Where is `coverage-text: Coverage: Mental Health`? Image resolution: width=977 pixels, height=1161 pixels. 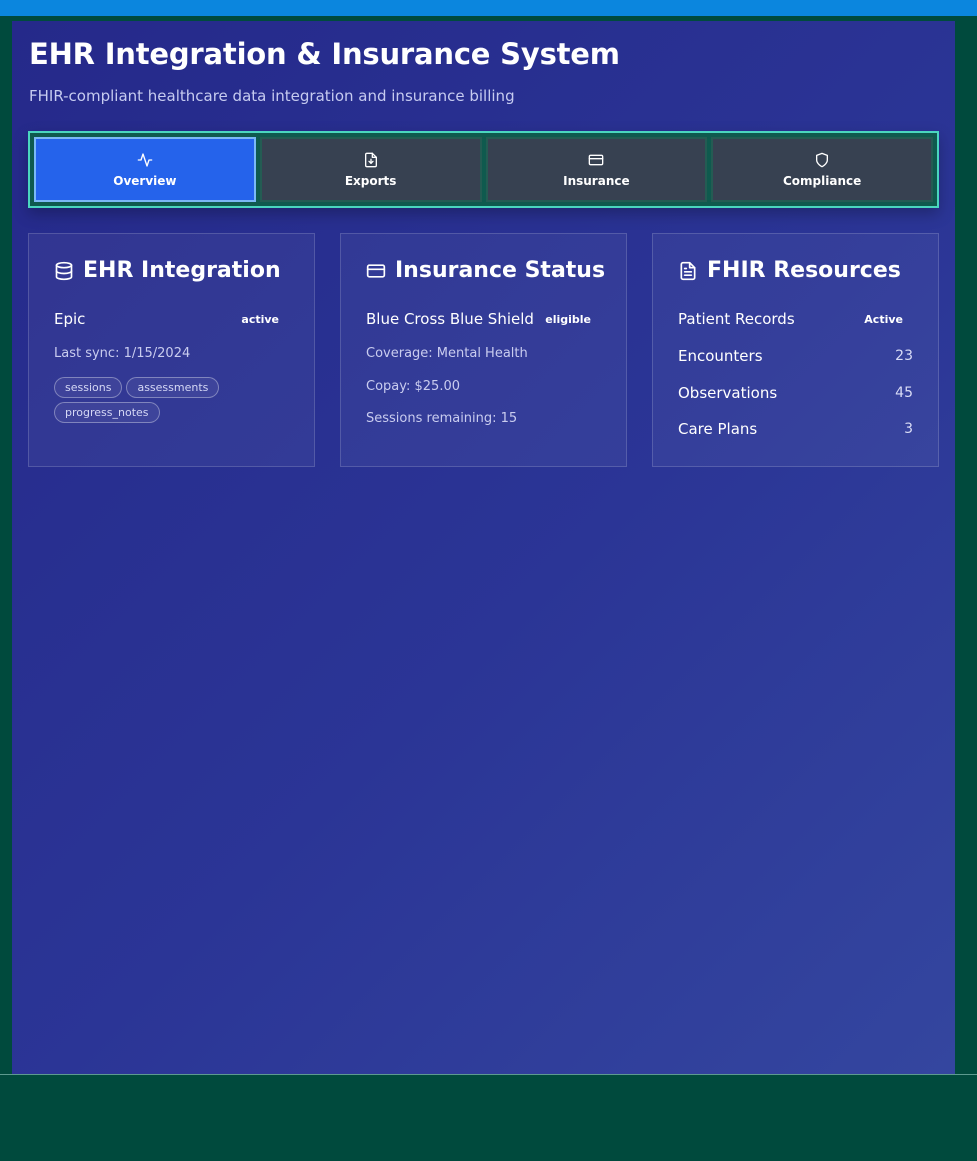 coverage-text: Coverage: Mental Health is located at coordinates (447, 353).